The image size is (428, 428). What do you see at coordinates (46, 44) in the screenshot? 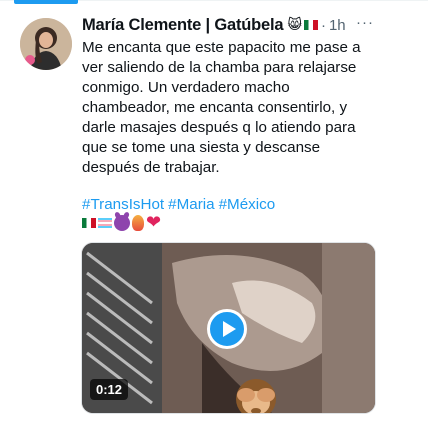
I see `avatar` at bounding box center [46, 44].